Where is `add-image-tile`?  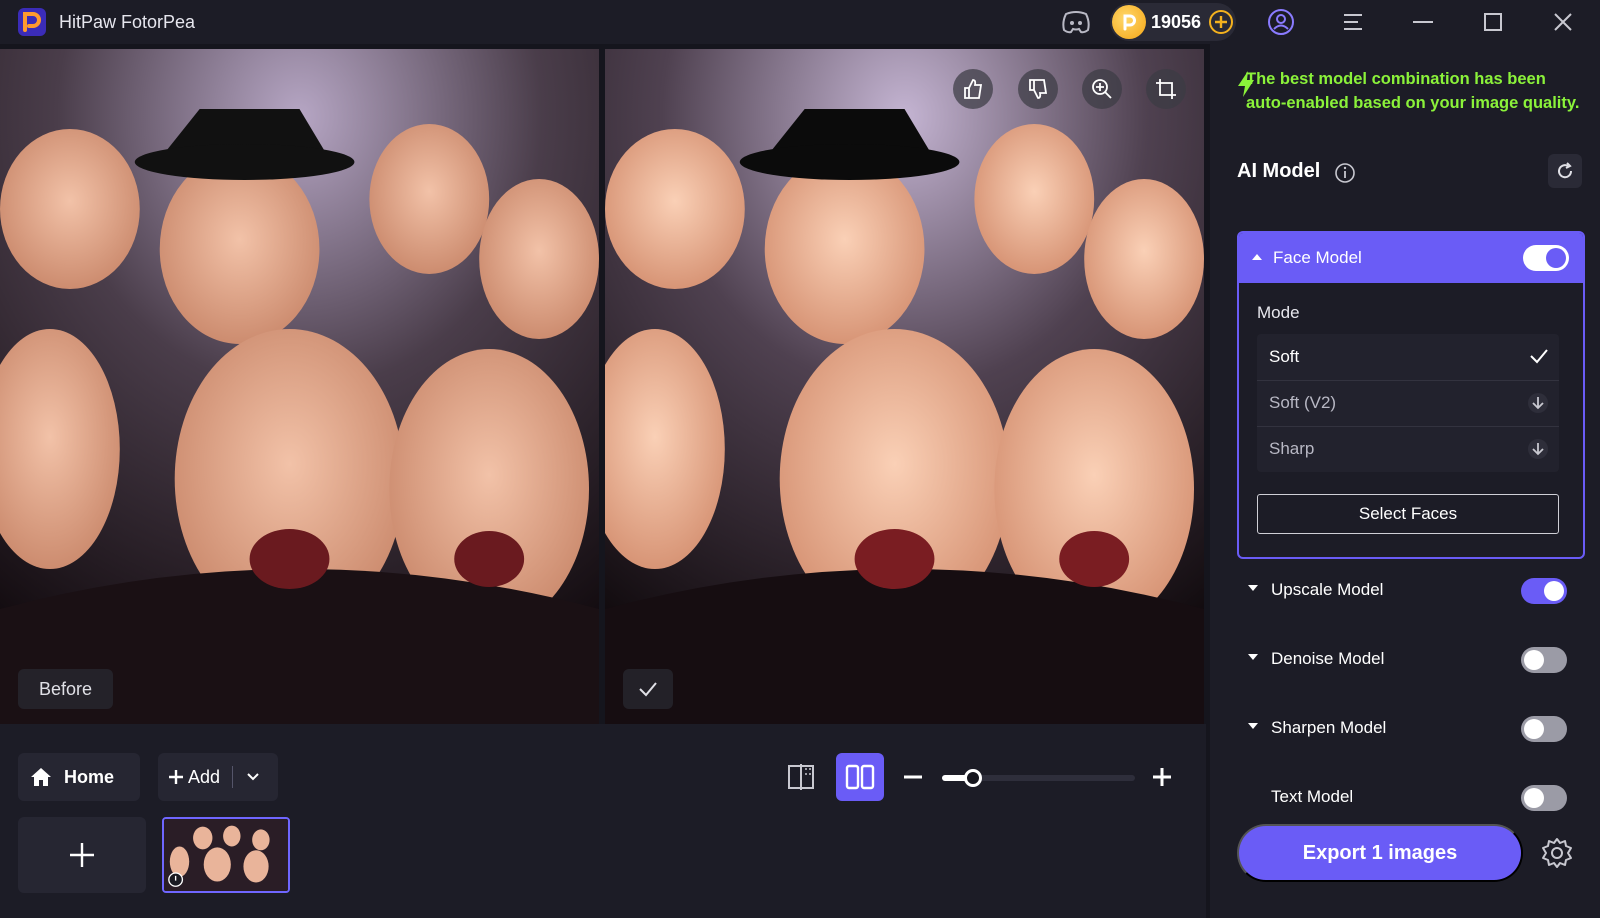 add-image-tile is located at coordinates (82, 855).